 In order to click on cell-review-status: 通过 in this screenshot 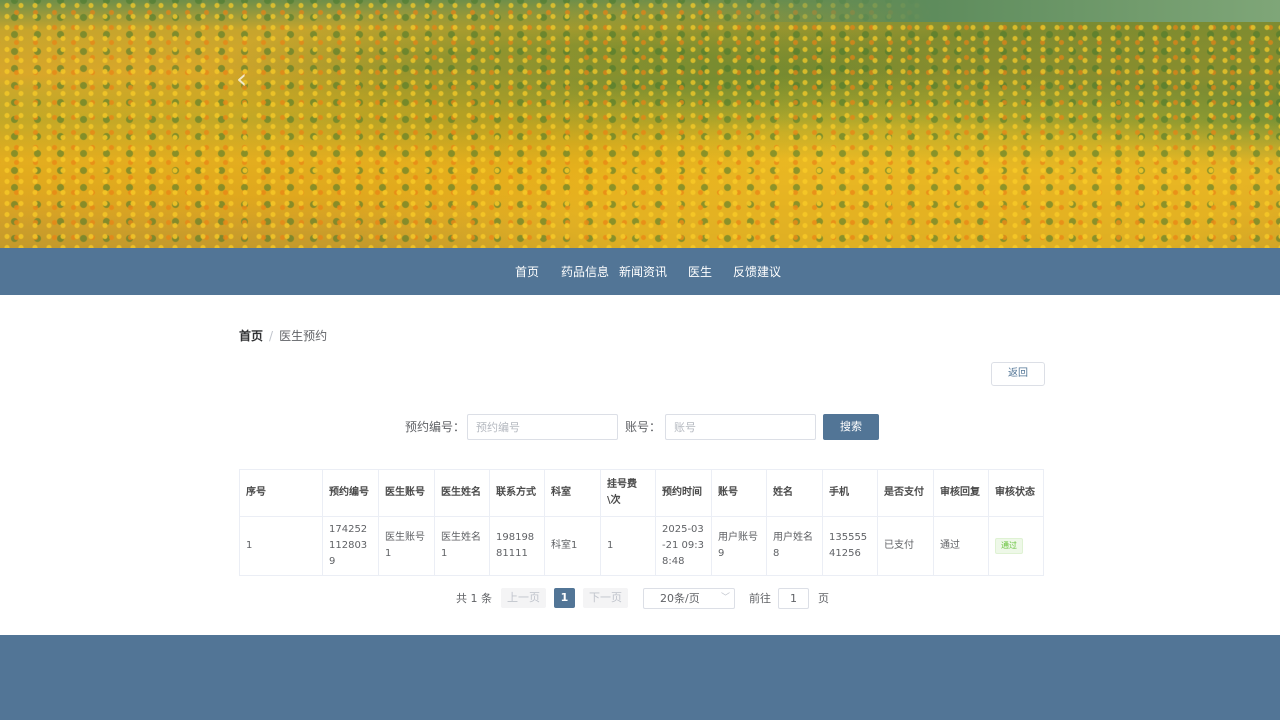, I will do `click(1016, 546)`.